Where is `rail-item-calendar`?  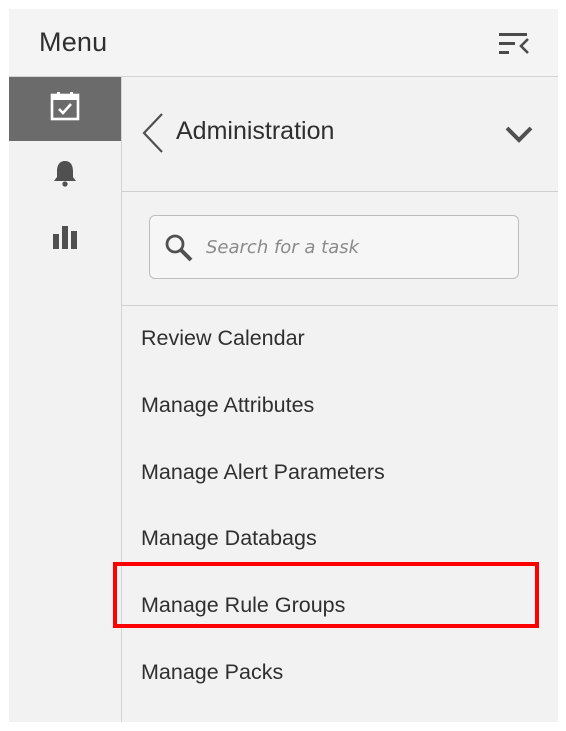 rail-item-calendar is located at coordinates (65, 109).